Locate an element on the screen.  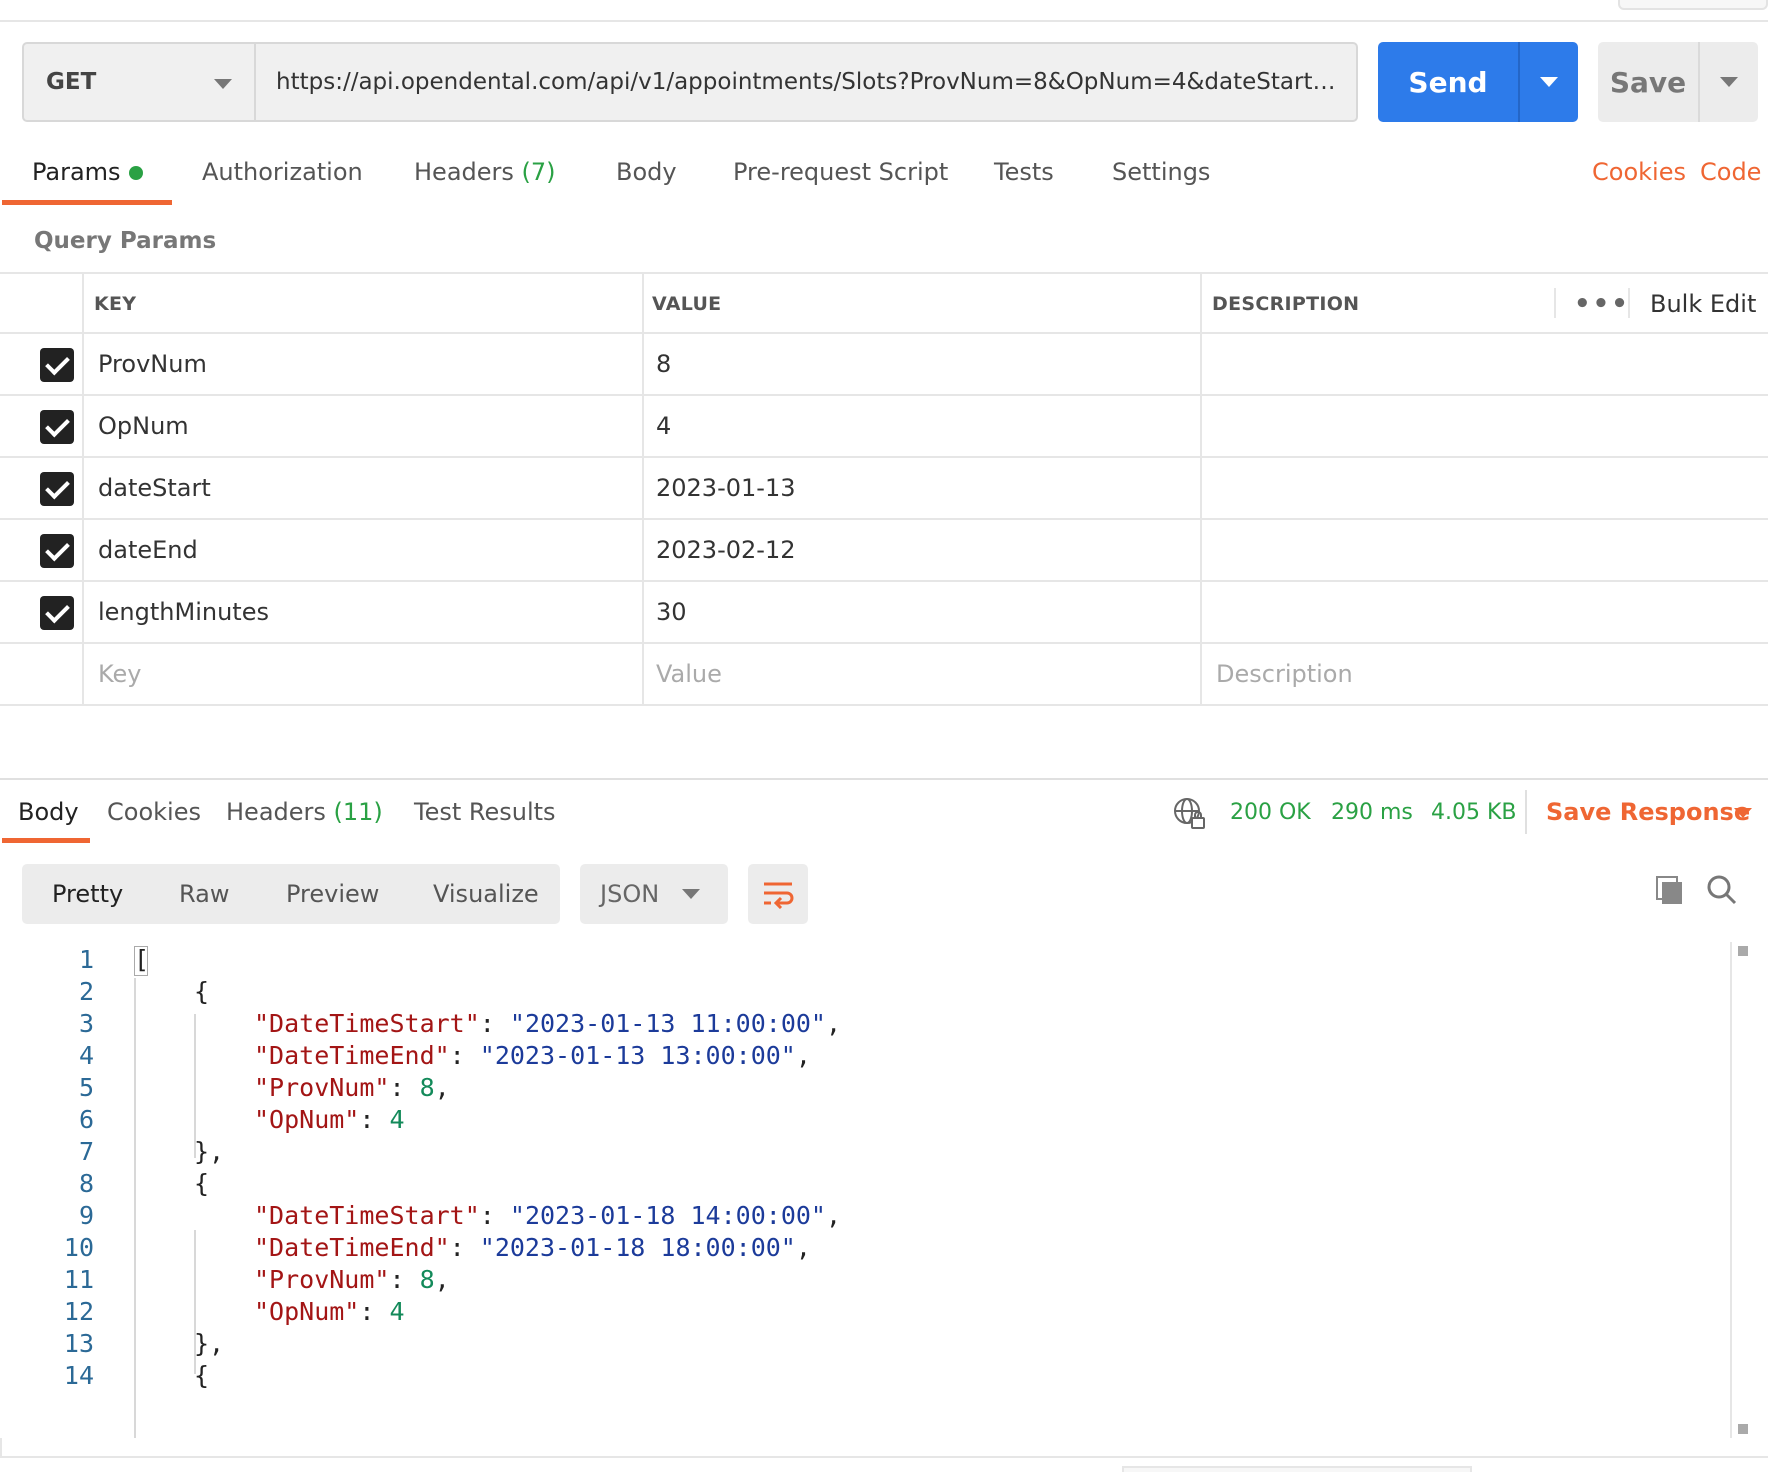
code-line: 14 { is located at coordinates (870, 1376).